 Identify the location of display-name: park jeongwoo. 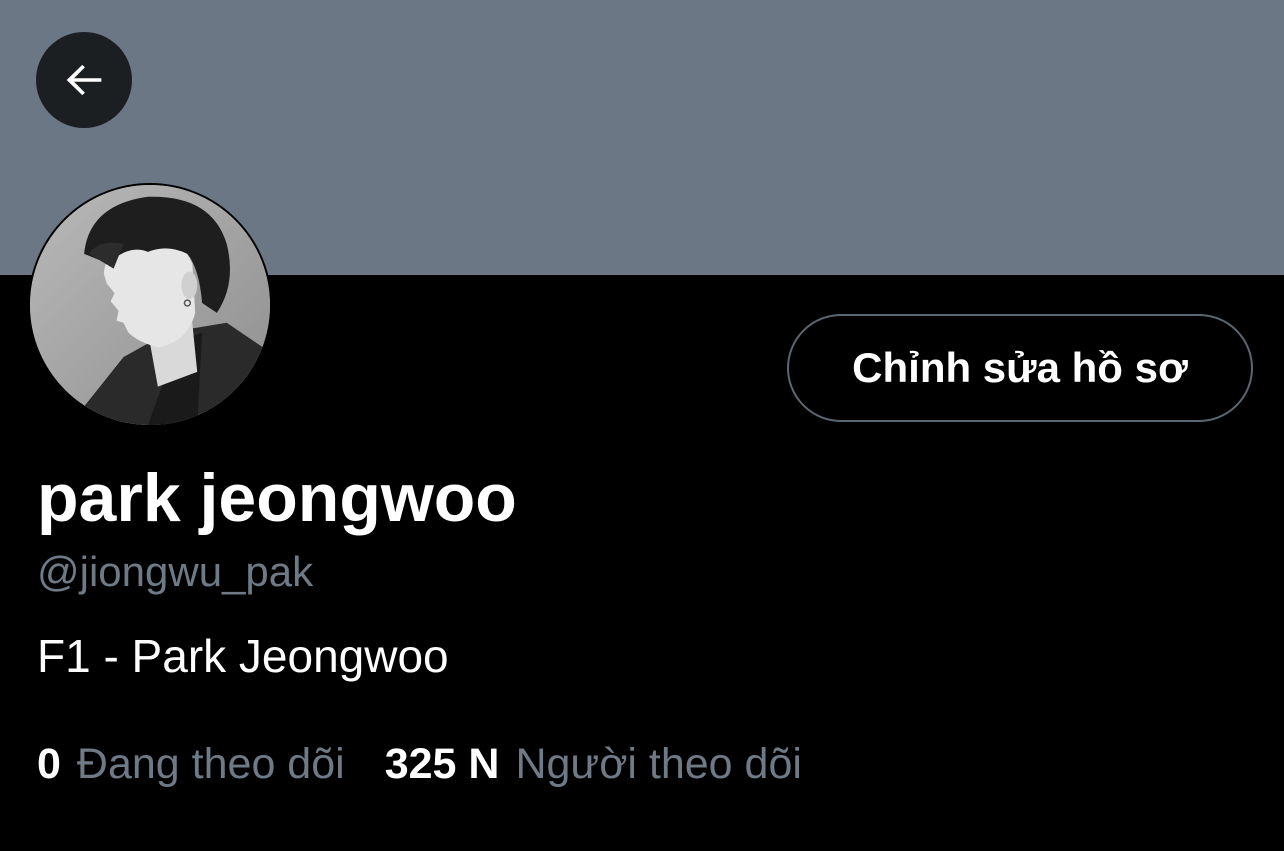
(277, 498).